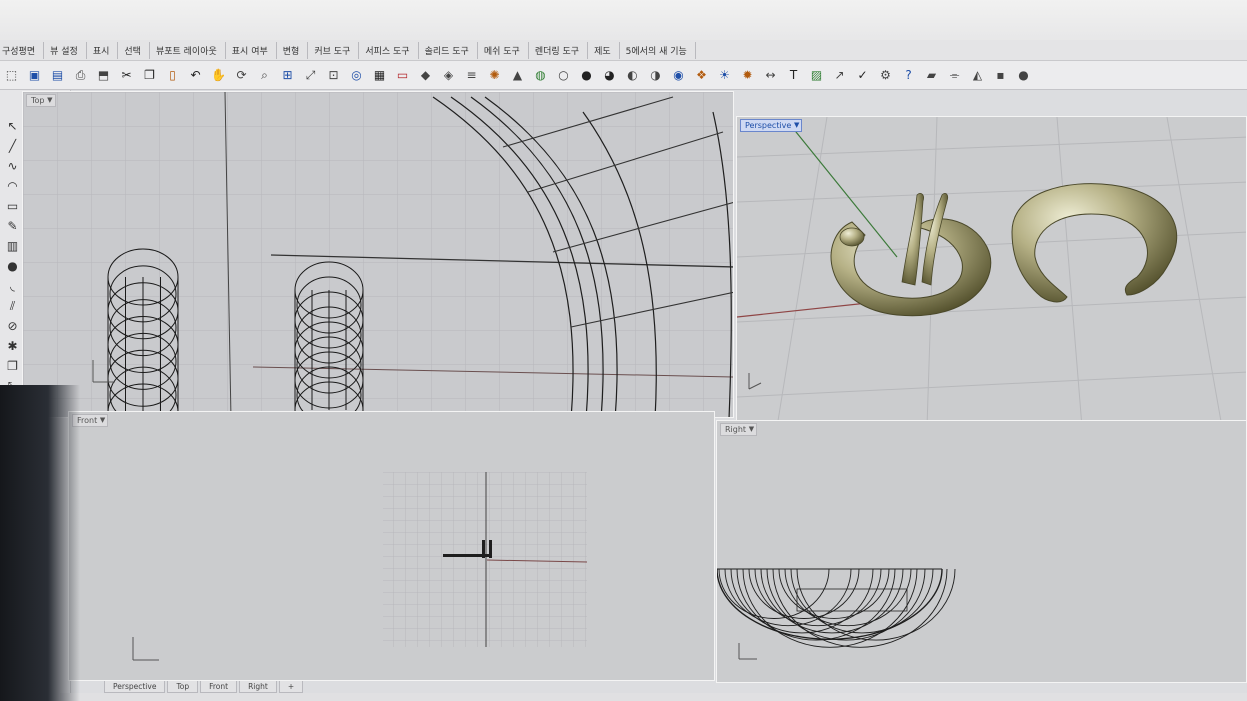 Image resolution: width=1247 pixels, height=701 pixels. Describe the element at coordinates (747, 75) in the screenshot. I see `sun-icon: ✹` at that location.